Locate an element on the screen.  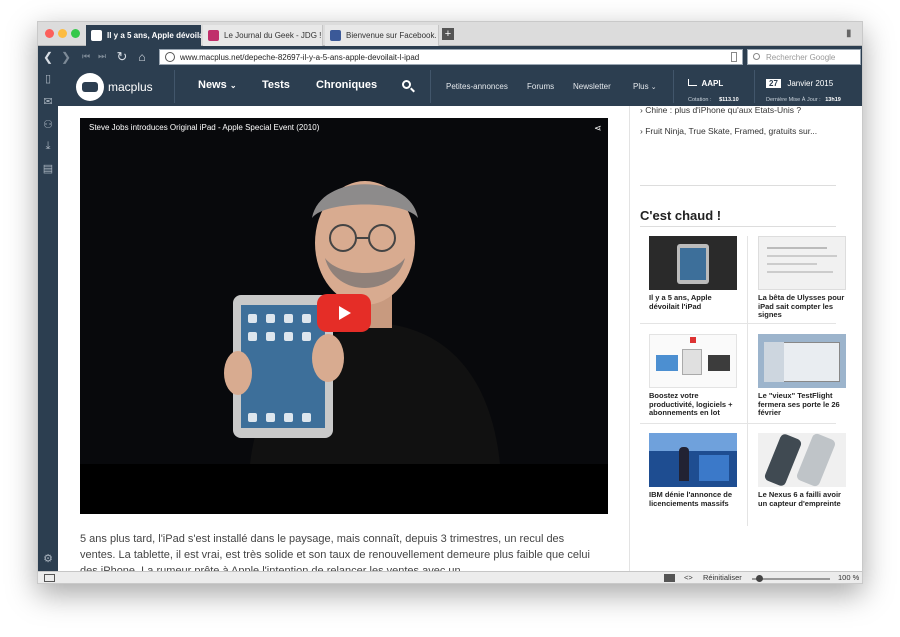
card-thumbnail-ipad is located at coordinates (693, 263).